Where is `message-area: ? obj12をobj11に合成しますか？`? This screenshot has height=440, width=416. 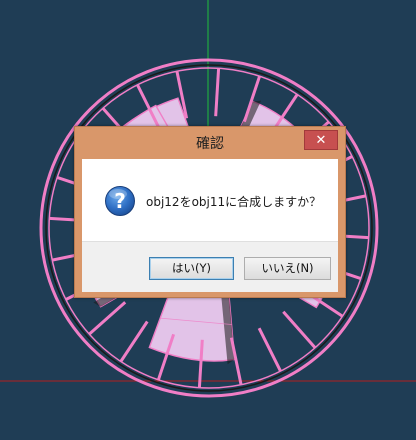 message-area: ? obj12をobj11に合成しますか？ is located at coordinates (210, 200).